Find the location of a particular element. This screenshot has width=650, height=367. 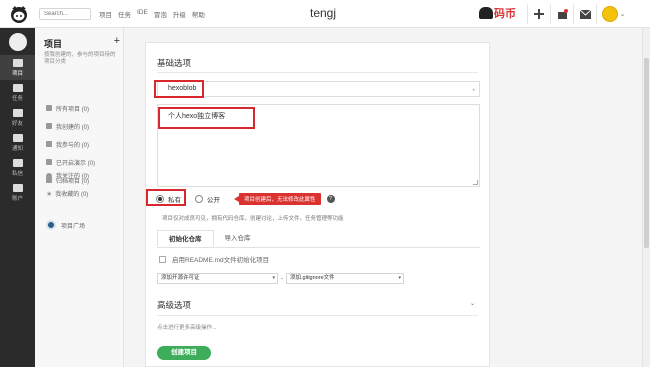

gear-icon is located at coordinates (49, 162).